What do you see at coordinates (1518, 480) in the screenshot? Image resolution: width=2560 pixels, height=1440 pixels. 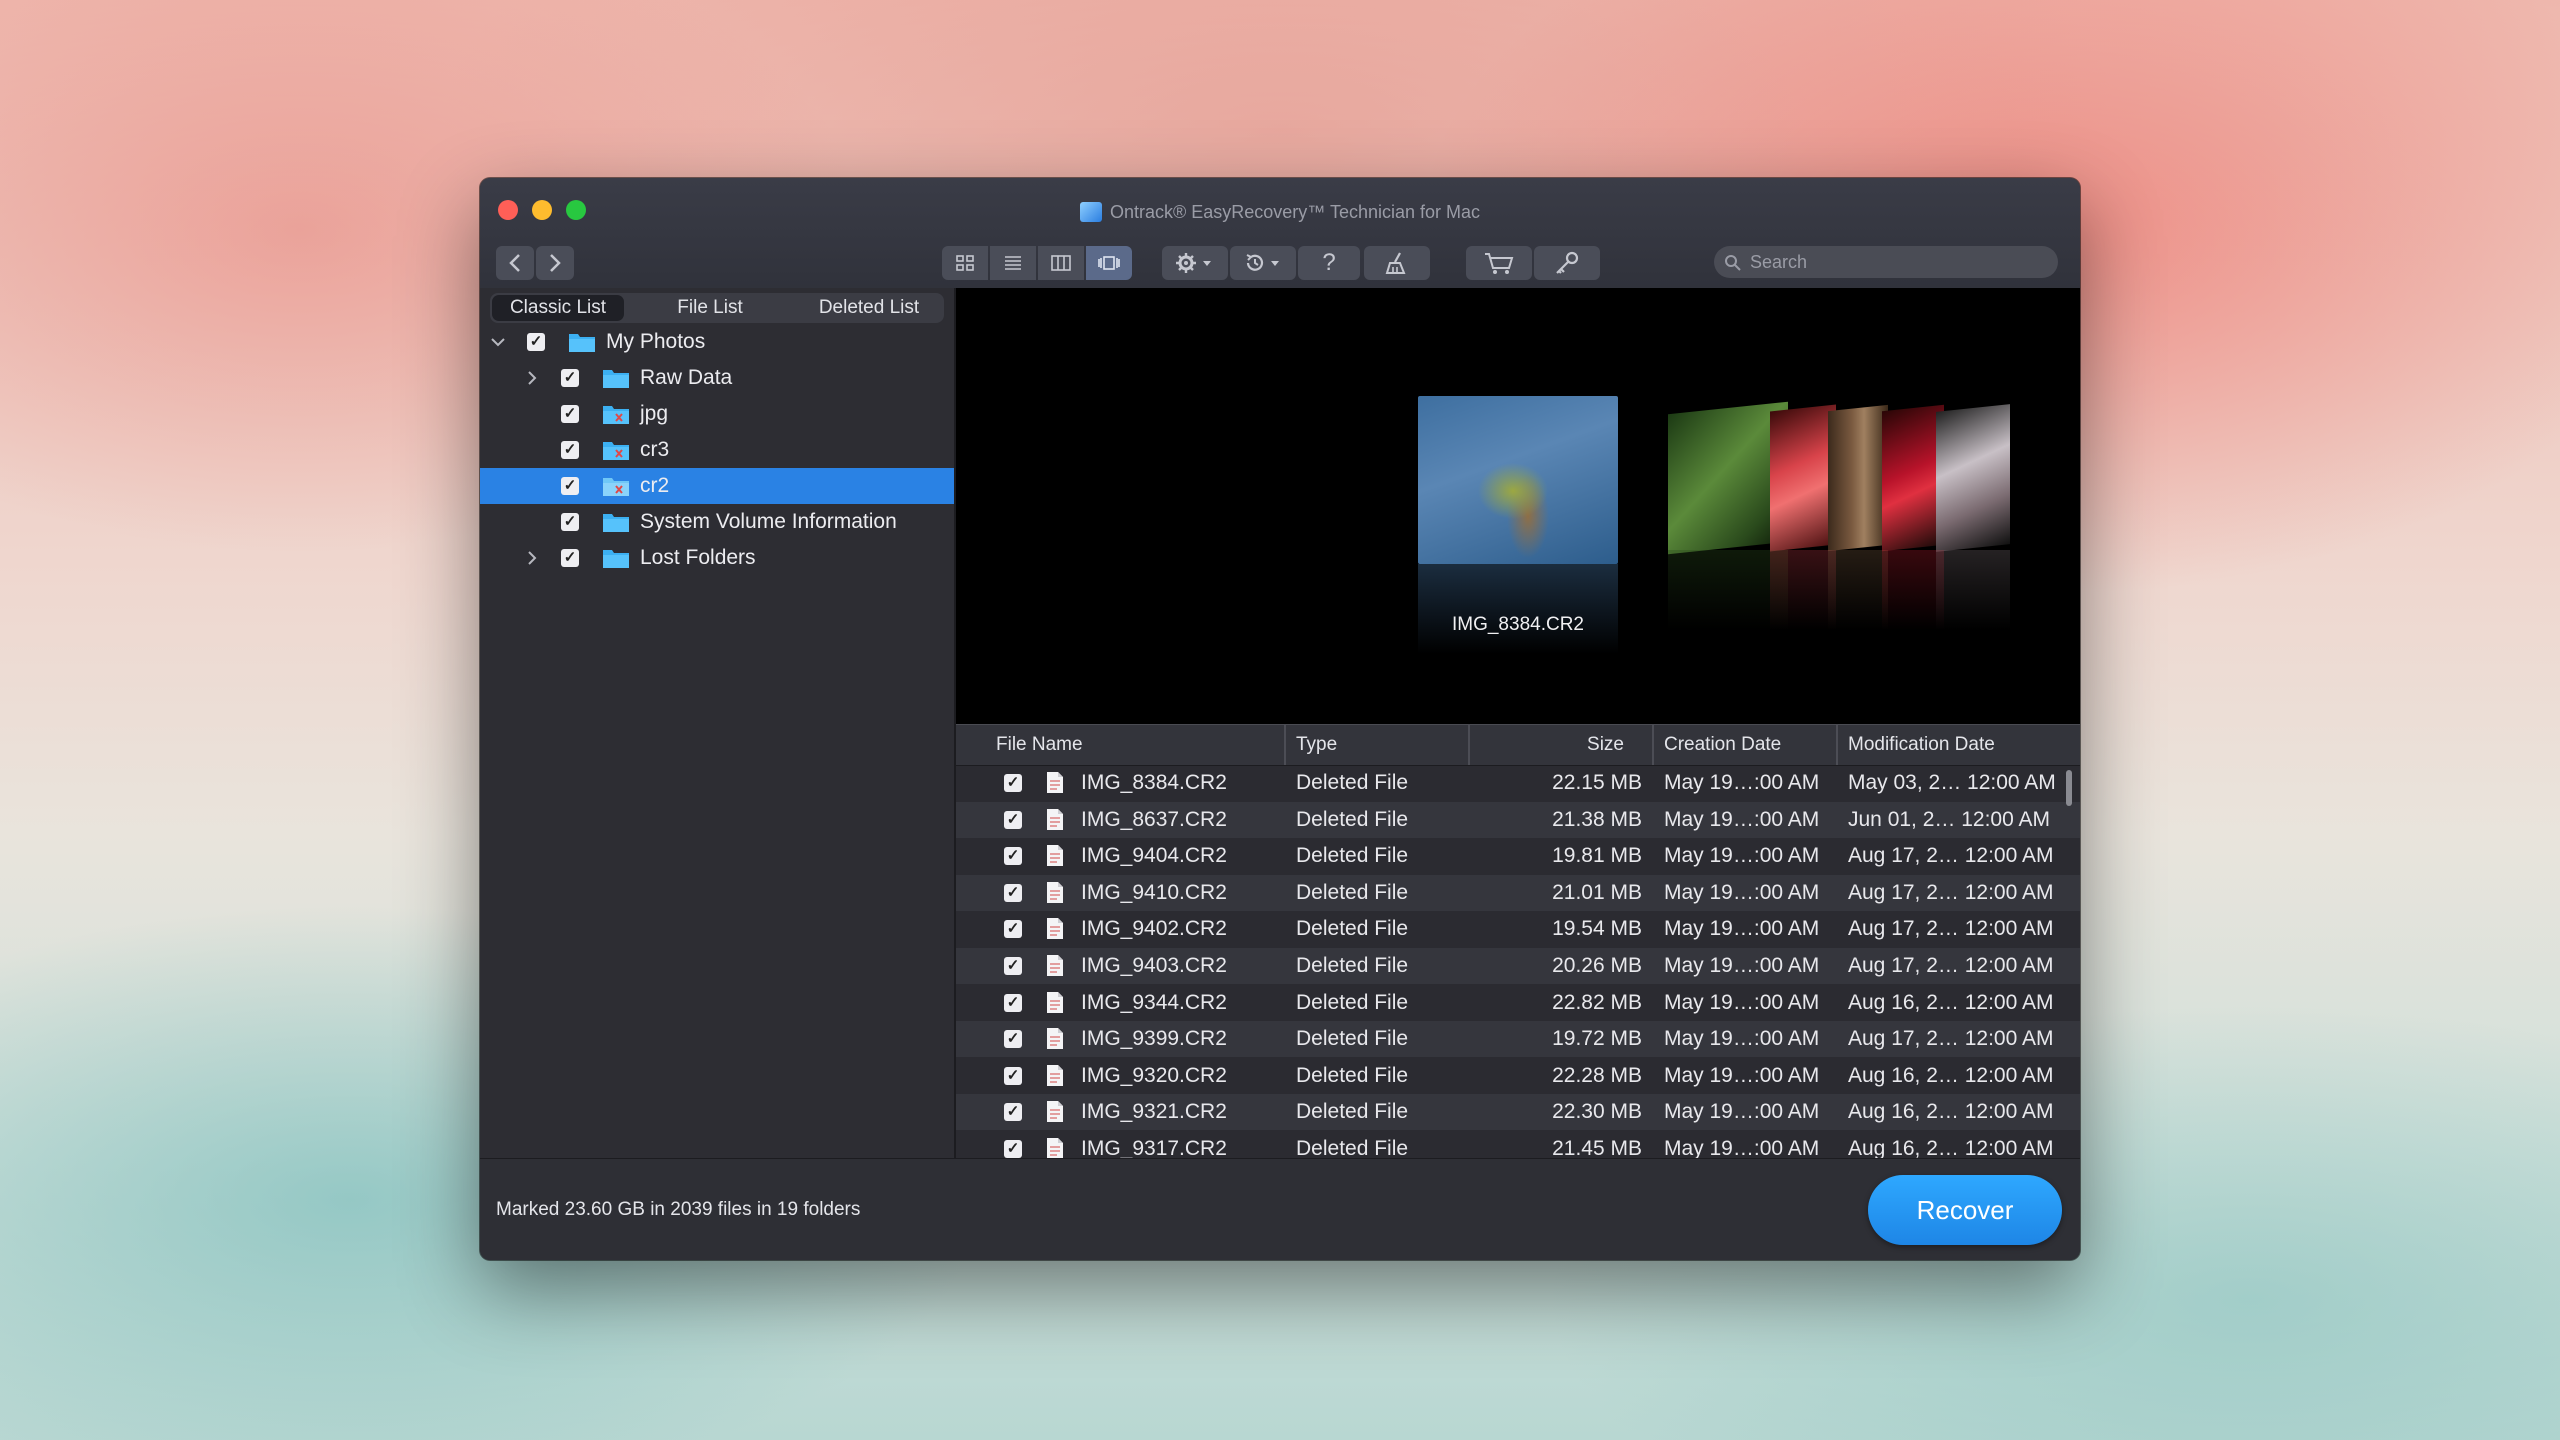 I see `preview-image` at bounding box center [1518, 480].